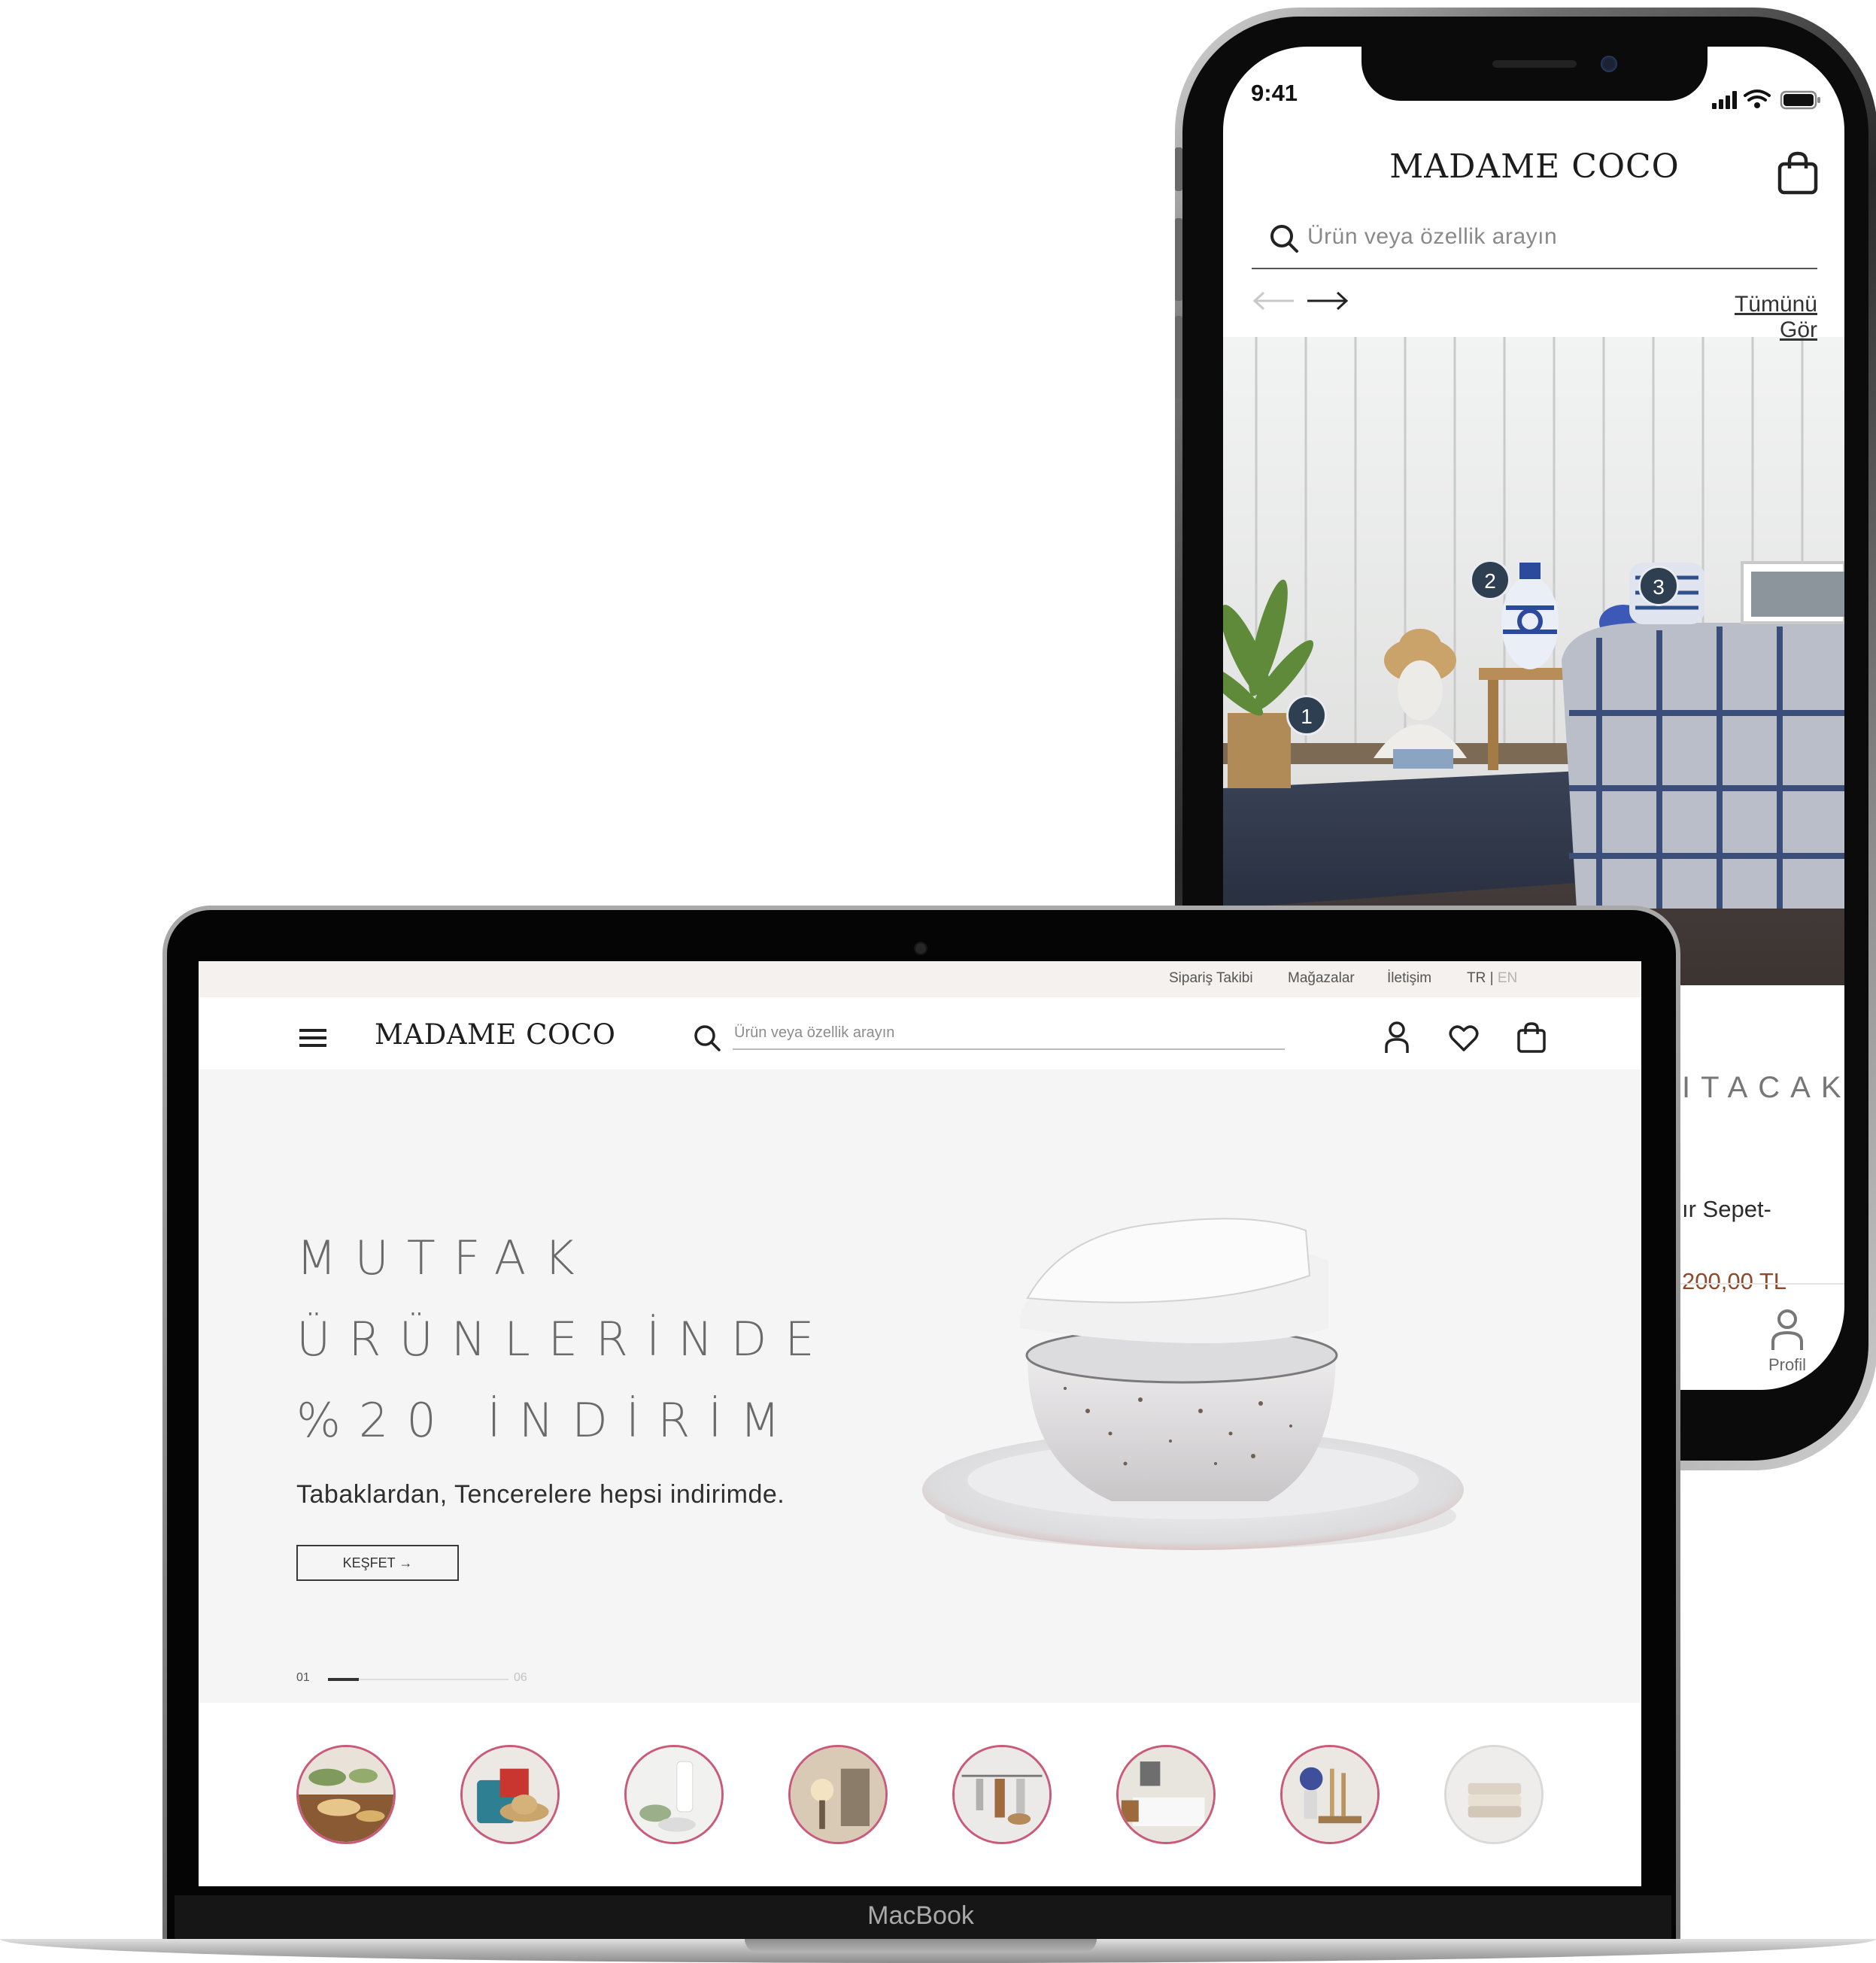 This screenshot has height=1963, width=1876. I want to click on discover-button: KEŞFET →, so click(377, 1563).